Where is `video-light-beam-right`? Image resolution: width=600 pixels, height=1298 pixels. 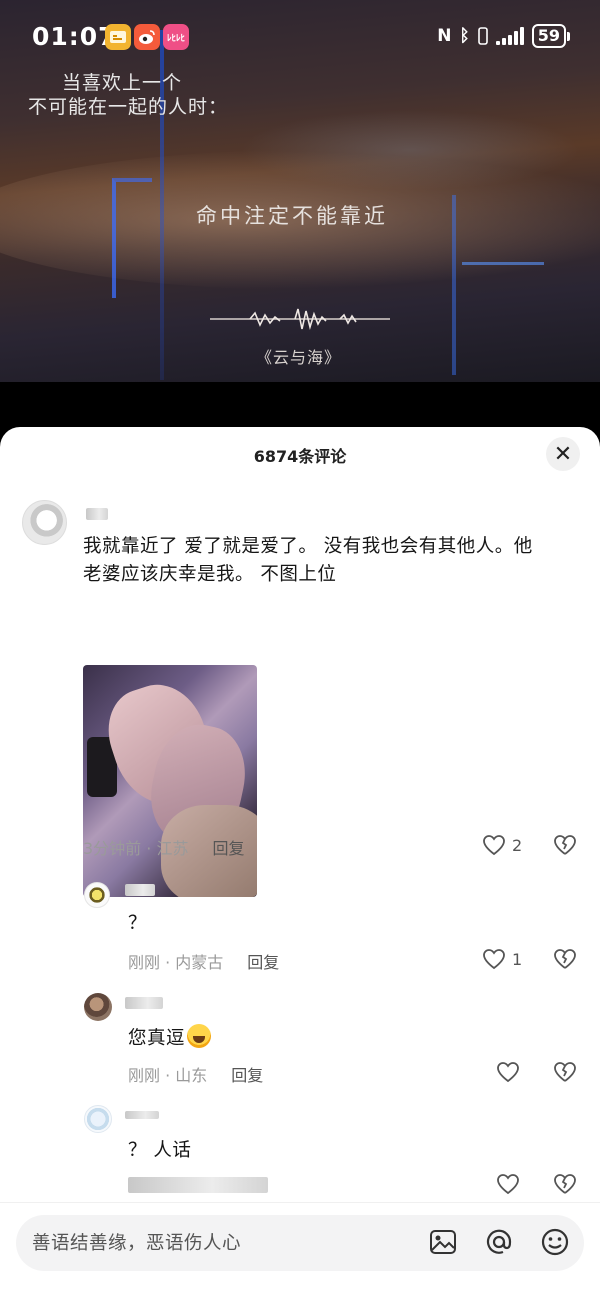
video-light-beam-right is located at coordinates (454, 285).